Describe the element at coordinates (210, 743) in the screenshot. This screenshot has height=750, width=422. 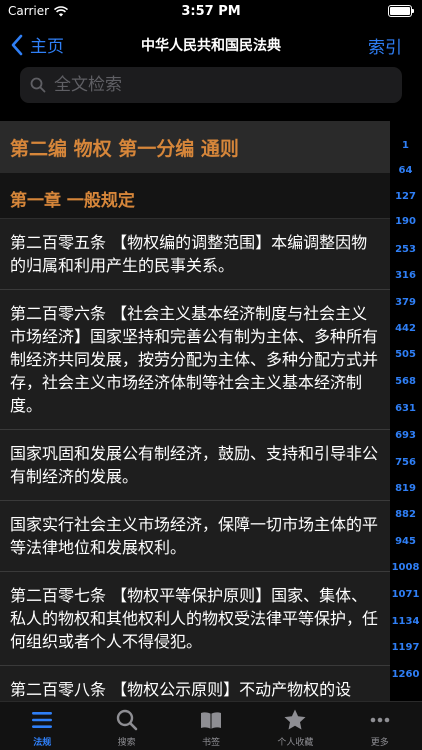
I see `tab-label: 书签` at that location.